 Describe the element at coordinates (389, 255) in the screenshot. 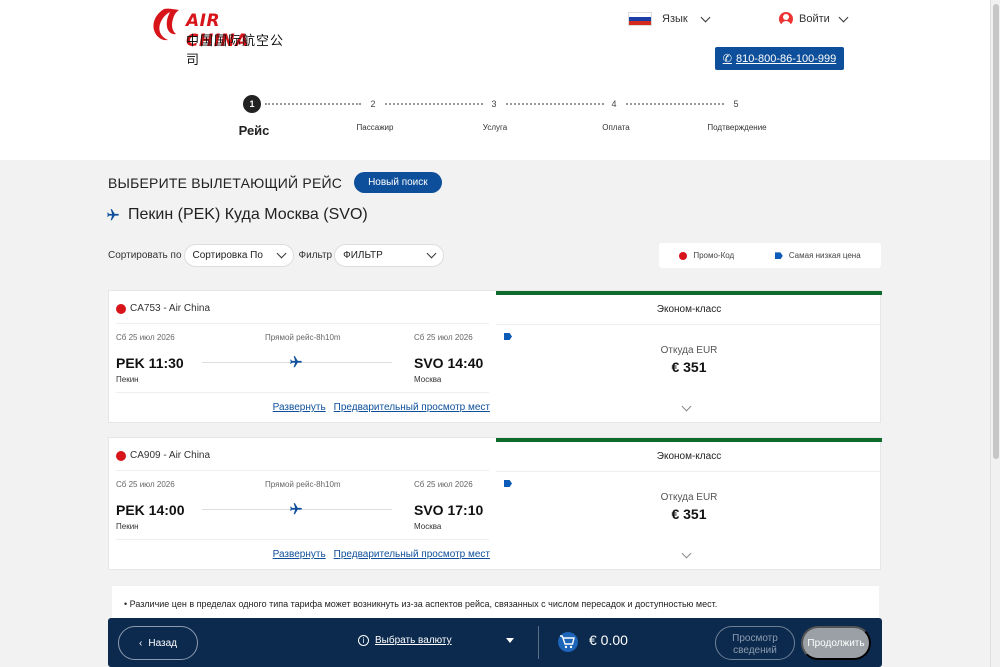

I see `filter-select: ФИЛЬТР` at that location.